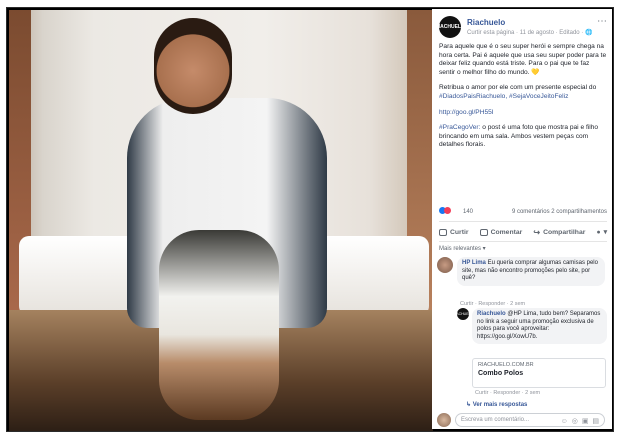  Describe the element at coordinates (598, 232) in the screenshot. I see `page-mini-avatar-icon: ●` at that location.